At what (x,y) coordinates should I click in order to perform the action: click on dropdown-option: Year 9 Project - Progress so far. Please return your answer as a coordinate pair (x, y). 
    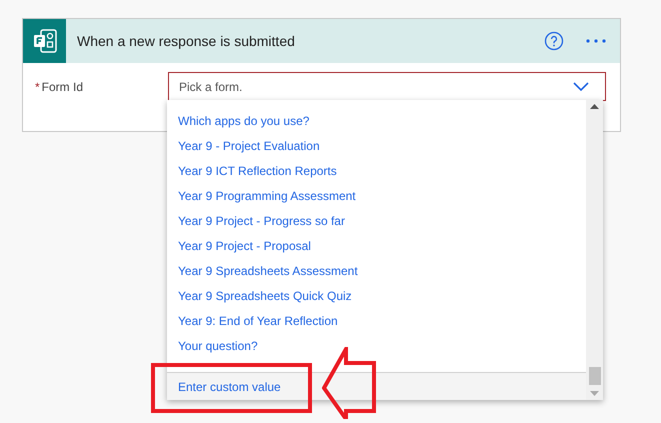
    Looking at the image, I should click on (376, 220).